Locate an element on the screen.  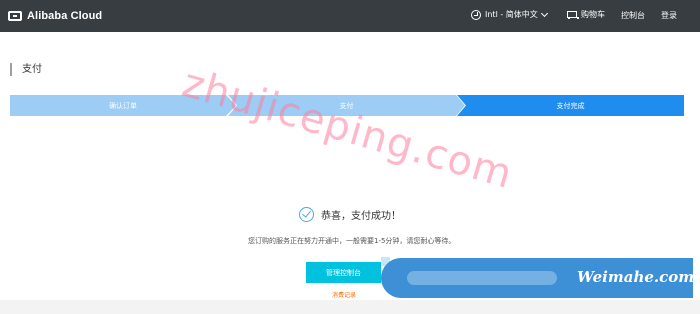
blurred-promo-content is located at coordinates (482, 278).